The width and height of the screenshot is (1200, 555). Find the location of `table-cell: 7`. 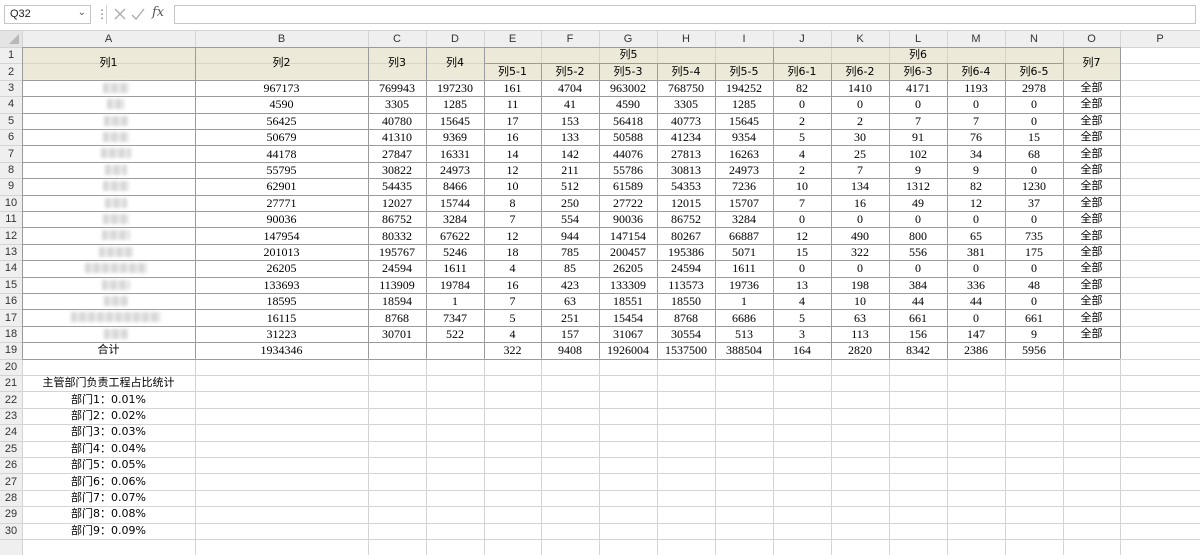

table-cell: 7 is located at coordinates (512, 219).